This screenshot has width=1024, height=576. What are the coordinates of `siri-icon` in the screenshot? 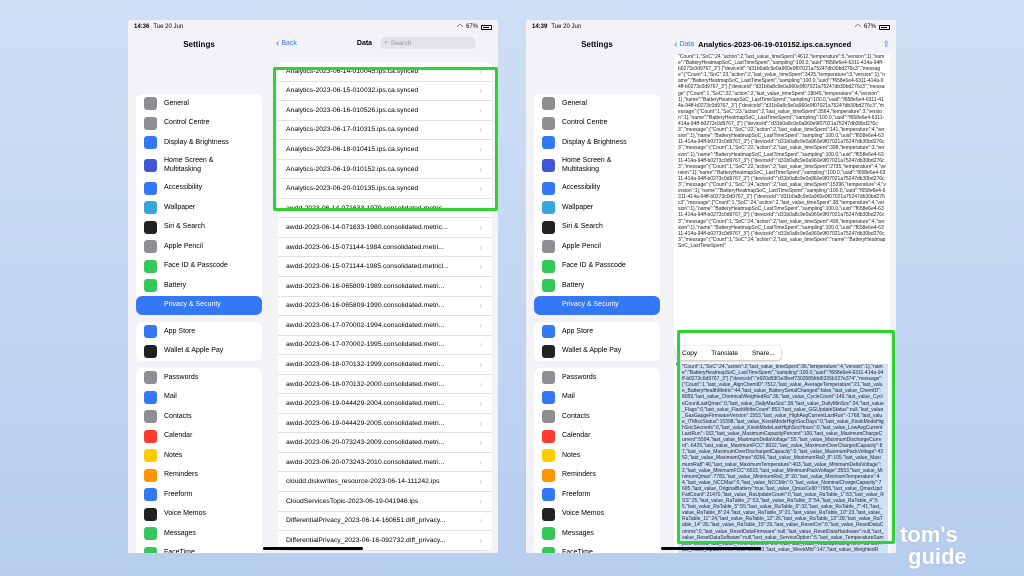 It's located at (150, 227).